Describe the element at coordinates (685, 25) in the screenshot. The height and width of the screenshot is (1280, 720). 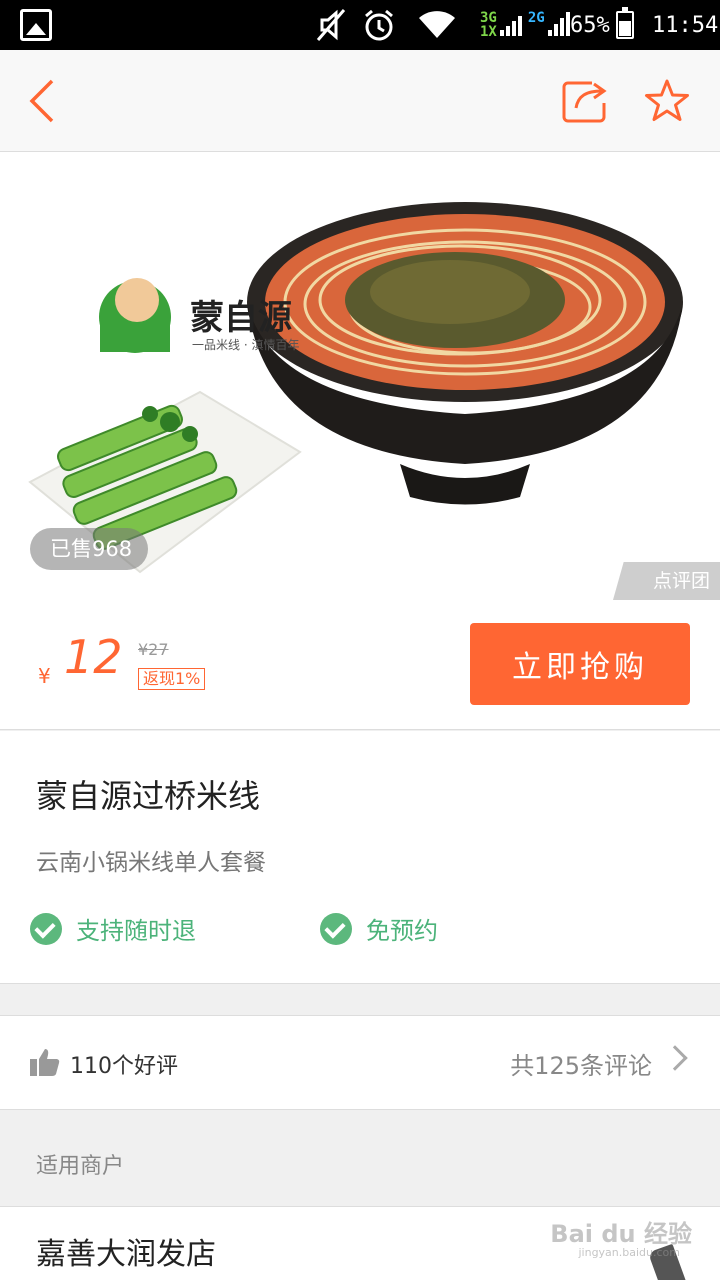
I see `clock: 11:54` at that location.